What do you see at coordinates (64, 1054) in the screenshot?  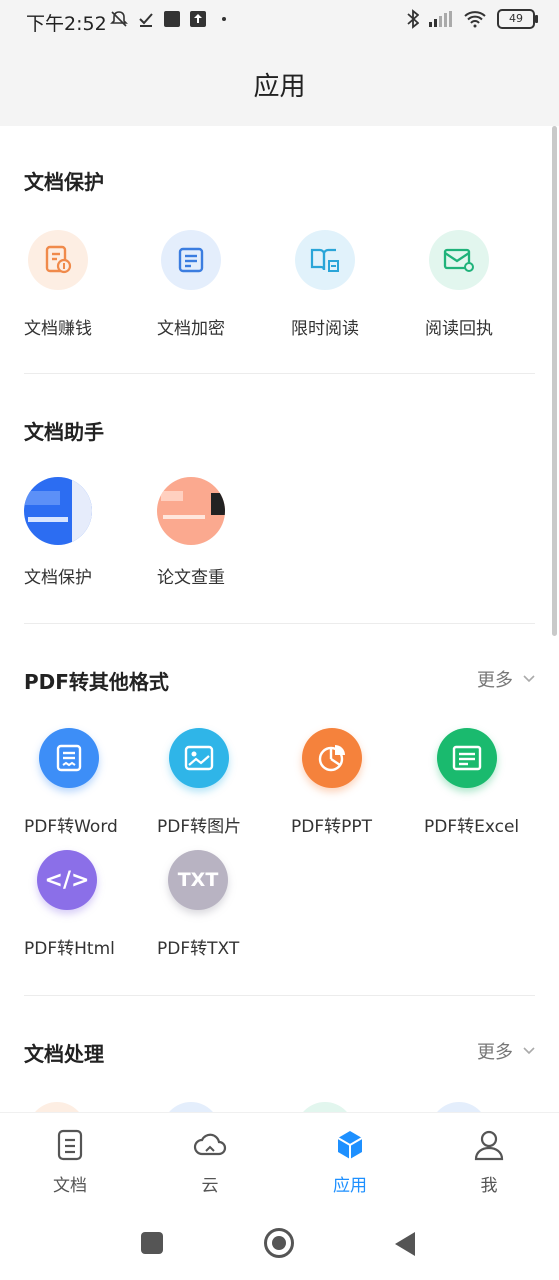 I see `section-title: 文档处理` at bounding box center [64, 1054].